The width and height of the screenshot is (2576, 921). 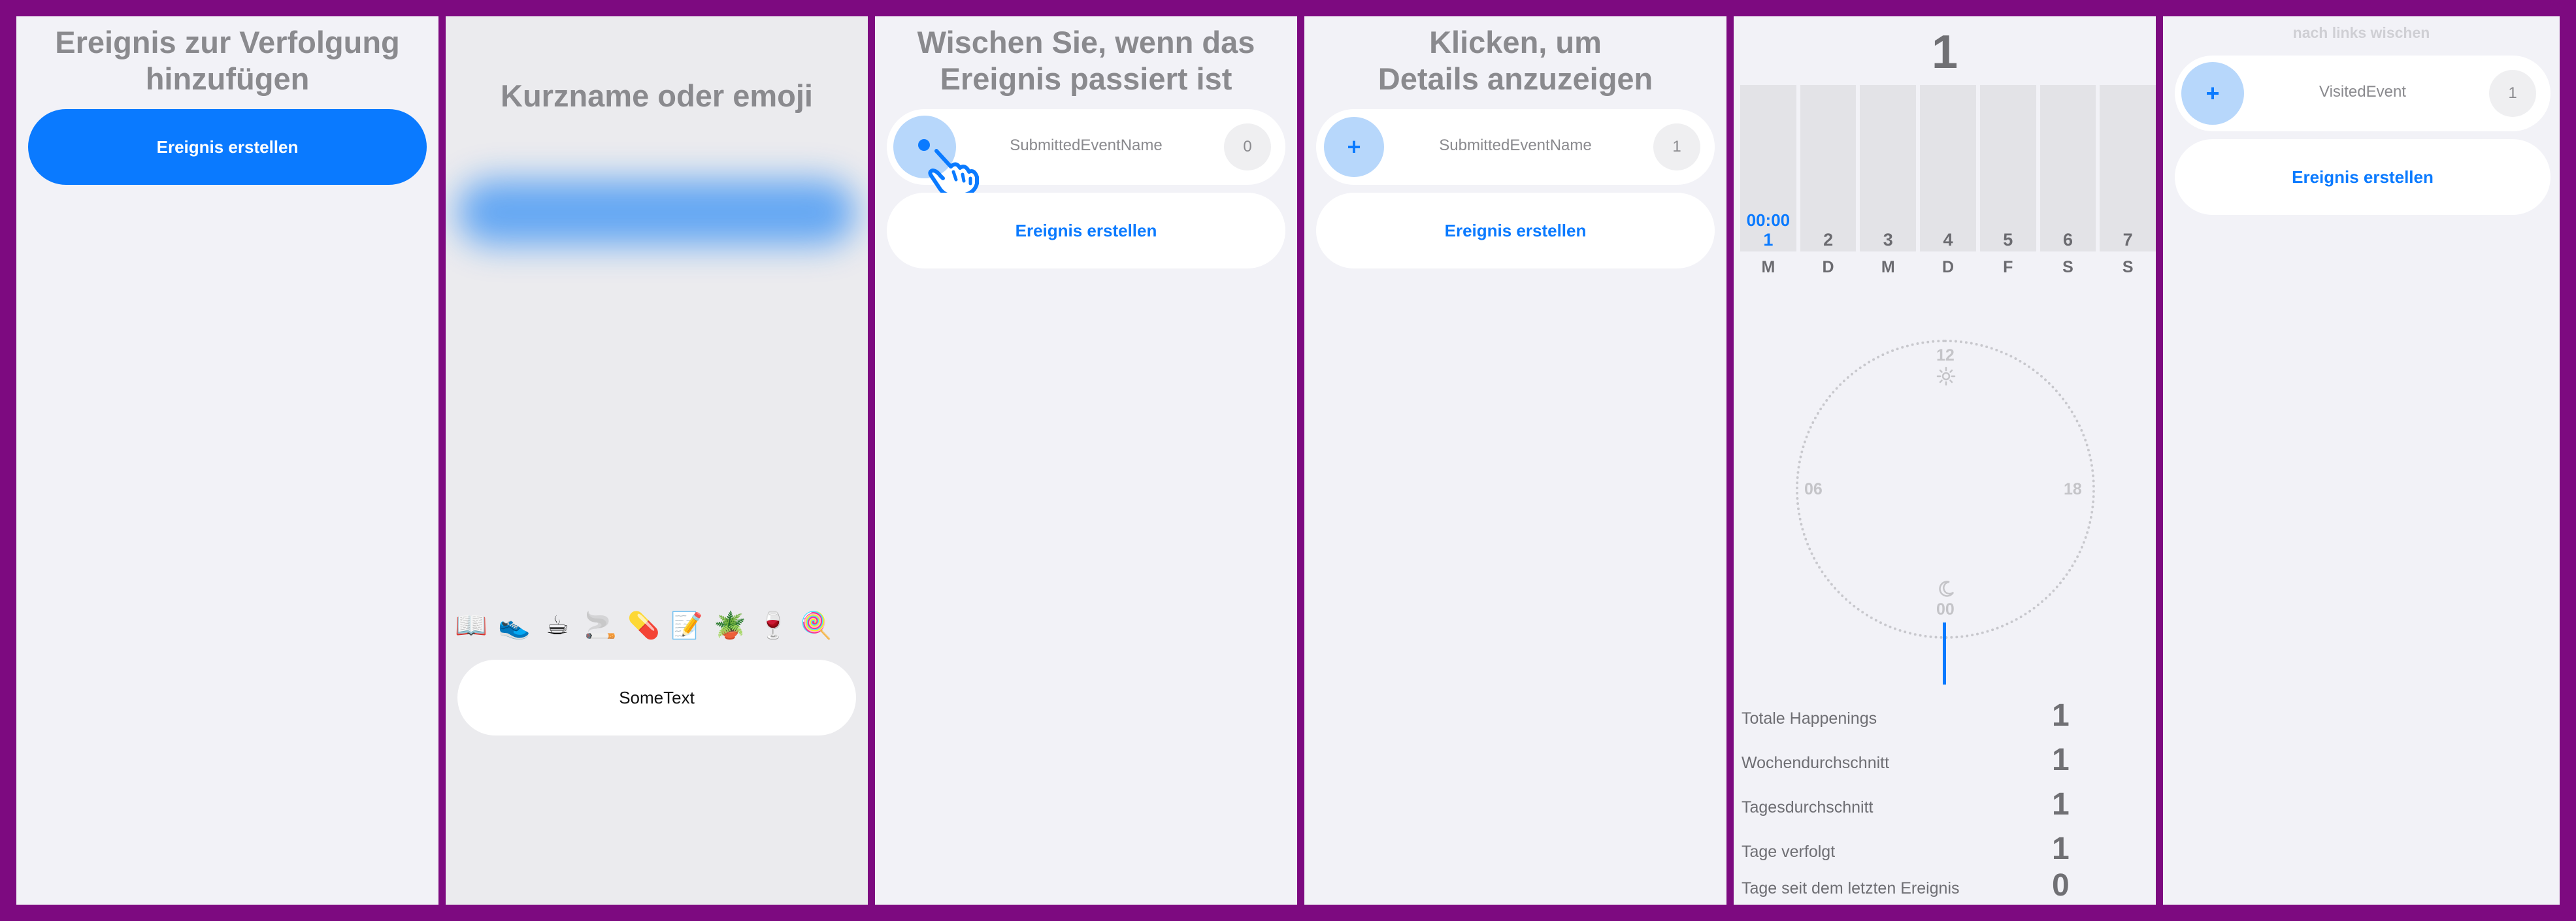 I want to click on stat-row: Tagesdurchschnitt 1, so click(x=1949, y=803).